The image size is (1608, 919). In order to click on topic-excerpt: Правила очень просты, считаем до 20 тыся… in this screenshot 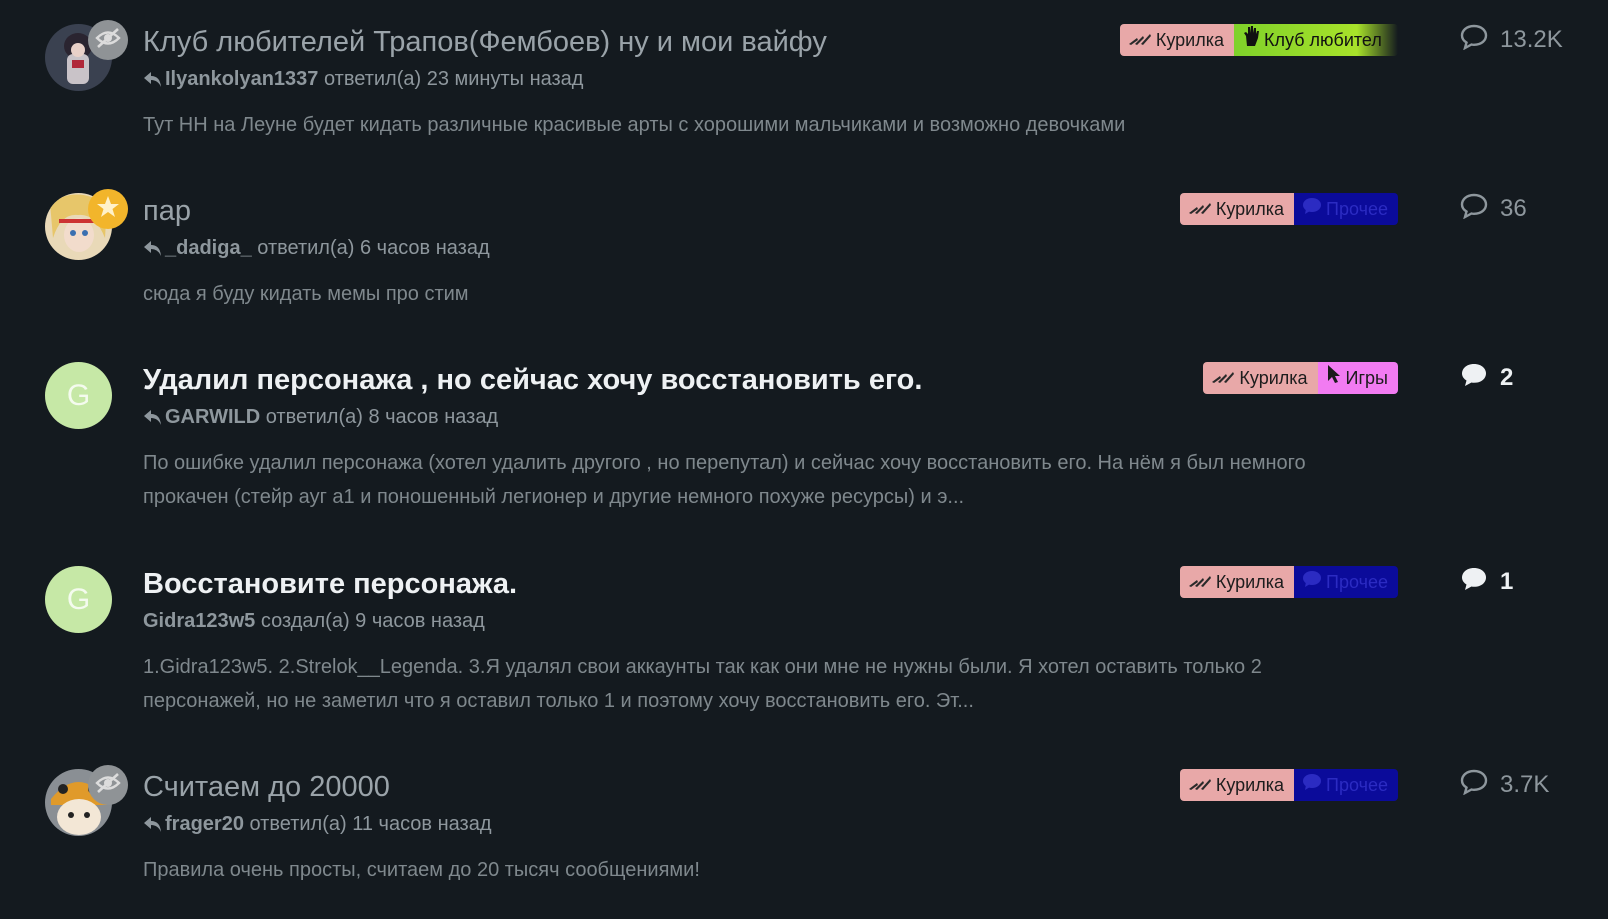, I will do `click(421, 870)`.